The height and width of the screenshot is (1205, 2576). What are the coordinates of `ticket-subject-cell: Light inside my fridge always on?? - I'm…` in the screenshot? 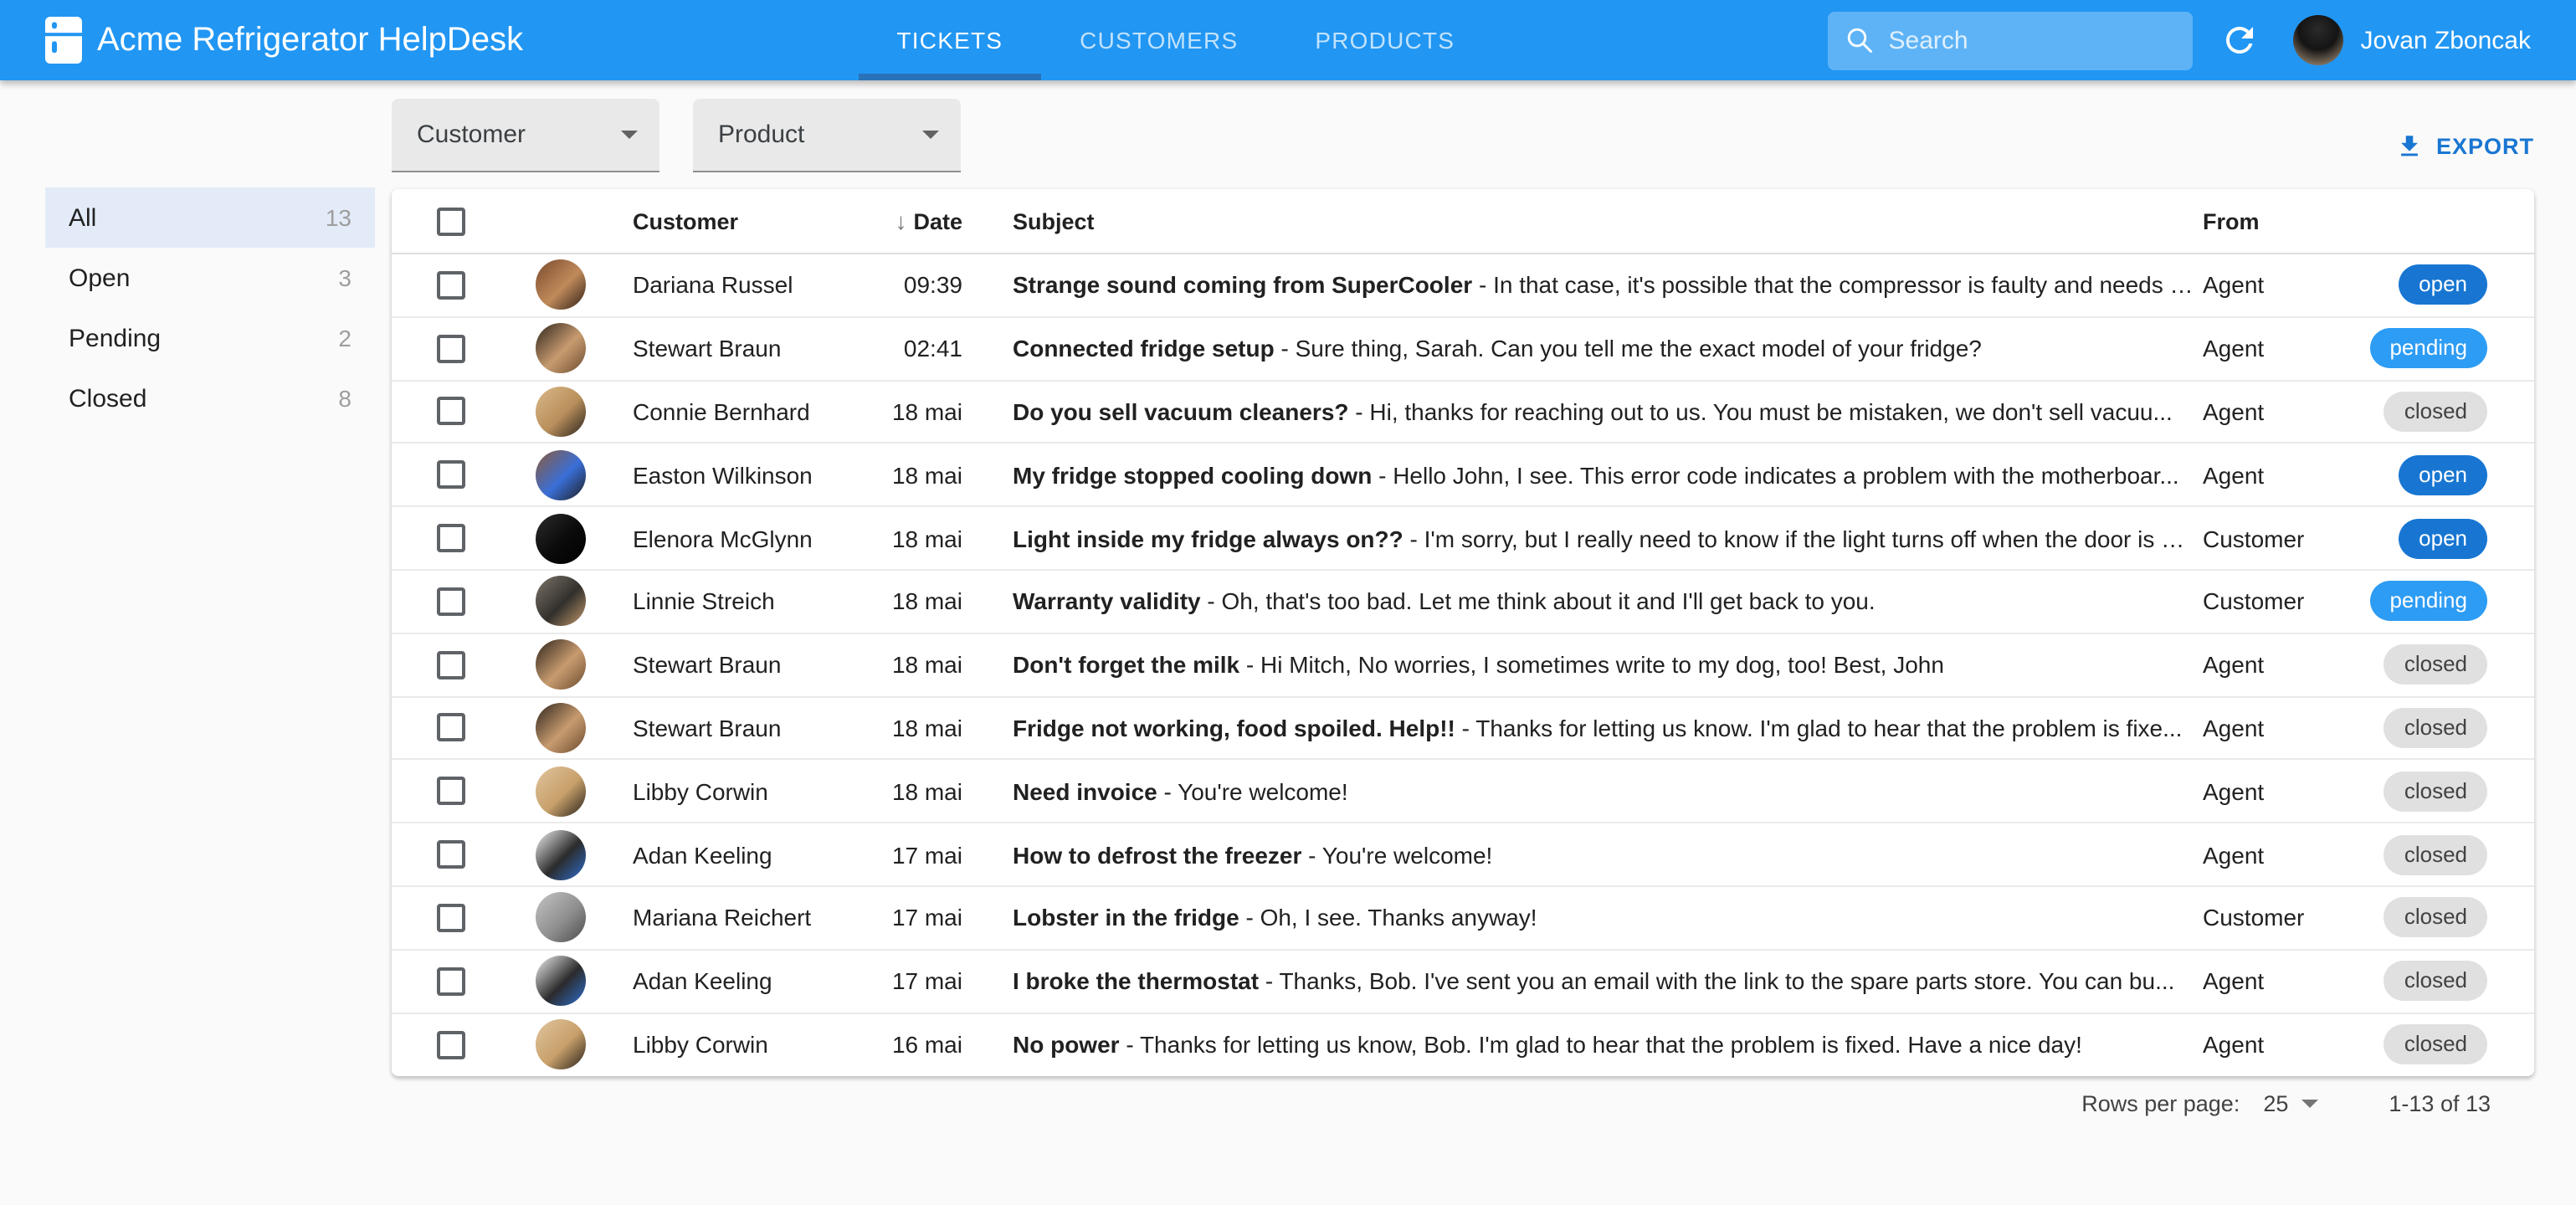 It's located at (1582, 538).